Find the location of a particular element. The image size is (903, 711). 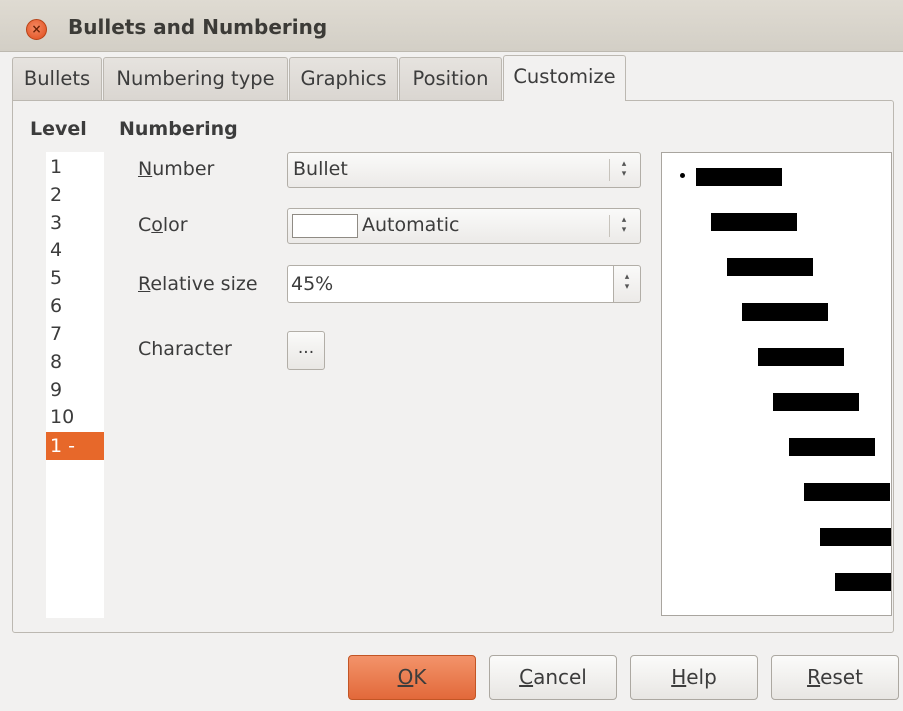

level-item: 2 is located at coordinates (75, 195).